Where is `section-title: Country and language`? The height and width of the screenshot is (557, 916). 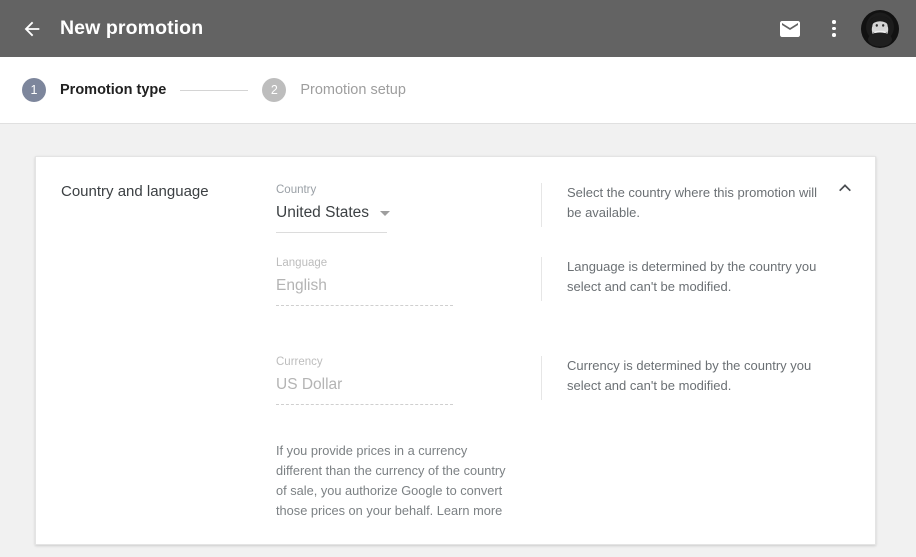
section-title: Country and language is located at coordinates (135, 191).